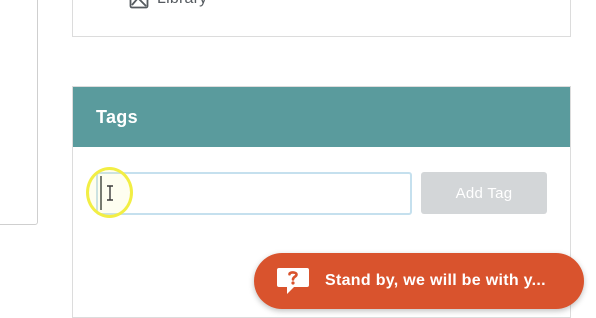 This screenshot has height=318, width=596. Describe the element at coordinates (117, 116) in the screenshot. I see `tags-title: Tags` at that location.